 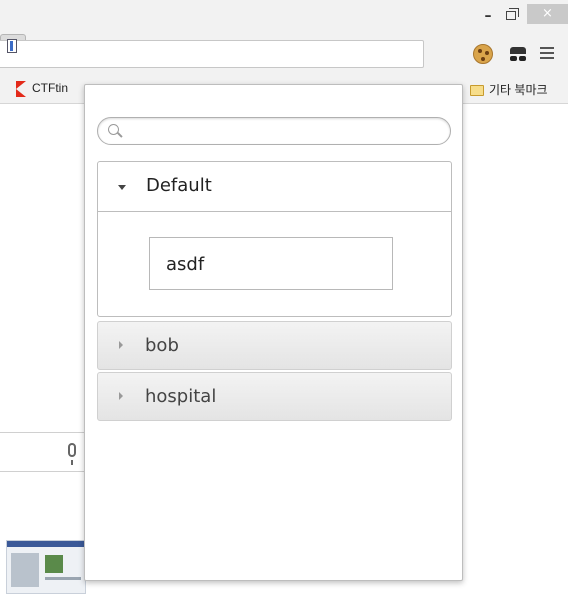 I want to click on other-bookmarks-folder: 기타 북마크, so click(x=509, y=89).